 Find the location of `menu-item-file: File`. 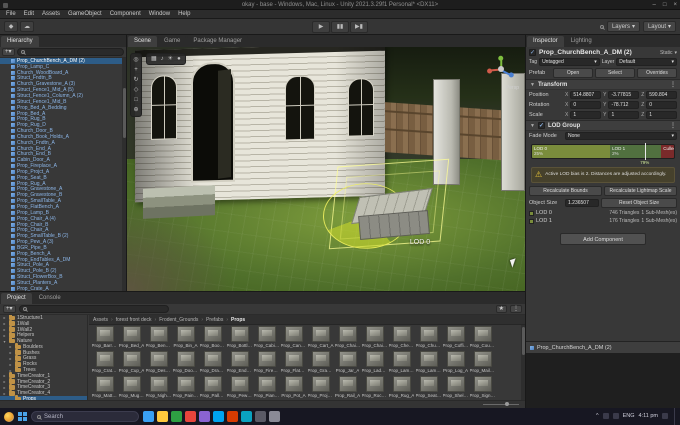

menu-item-file: File is located at coordinates (11, 14).